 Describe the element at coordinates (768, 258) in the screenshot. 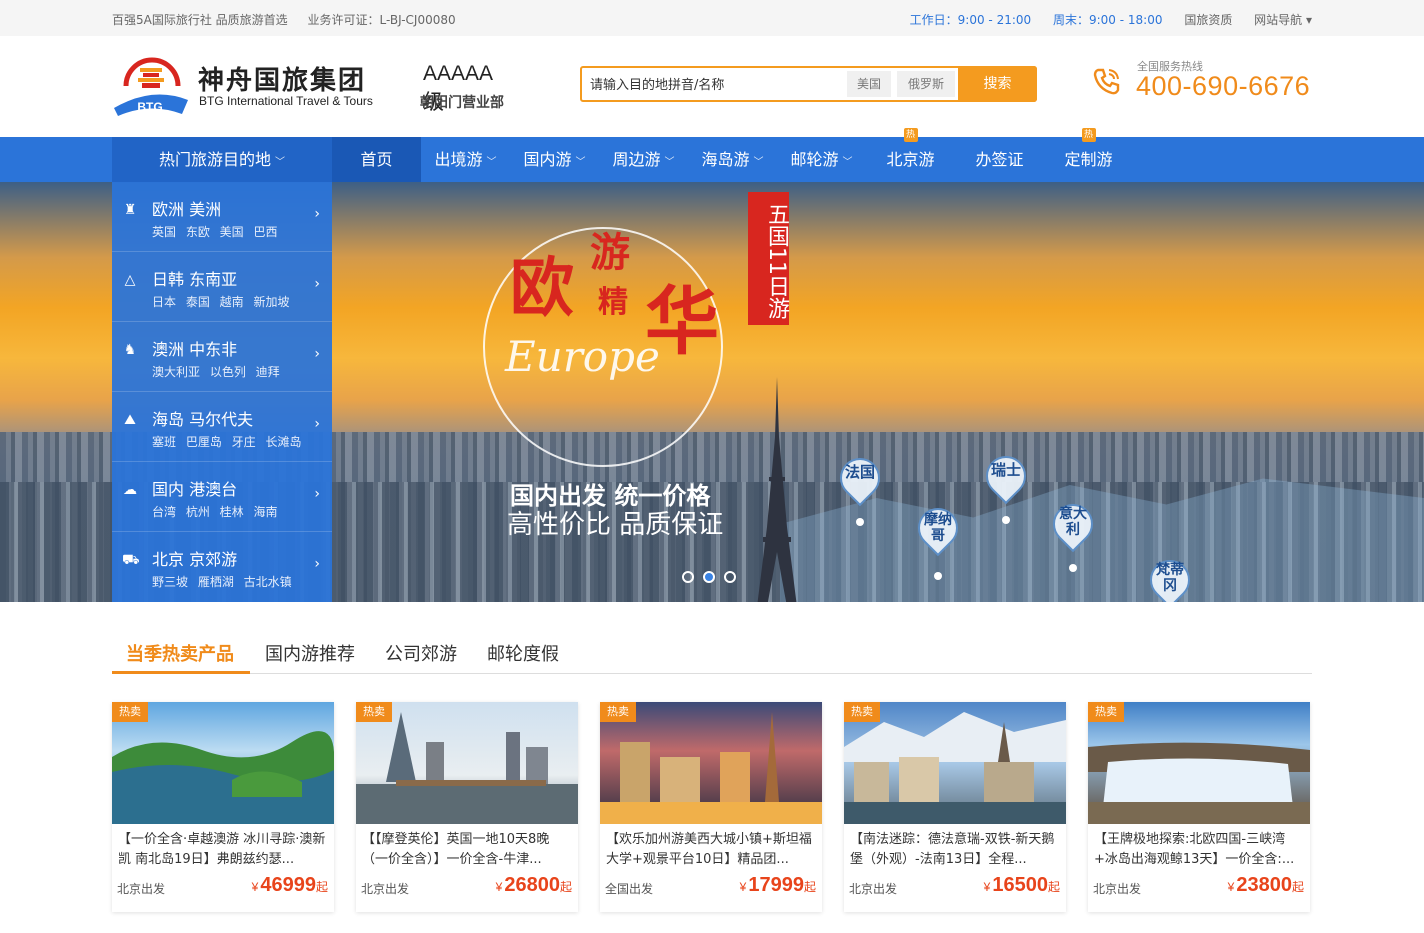

I see `banner-vertical-tag: 五国11日游` at that location.